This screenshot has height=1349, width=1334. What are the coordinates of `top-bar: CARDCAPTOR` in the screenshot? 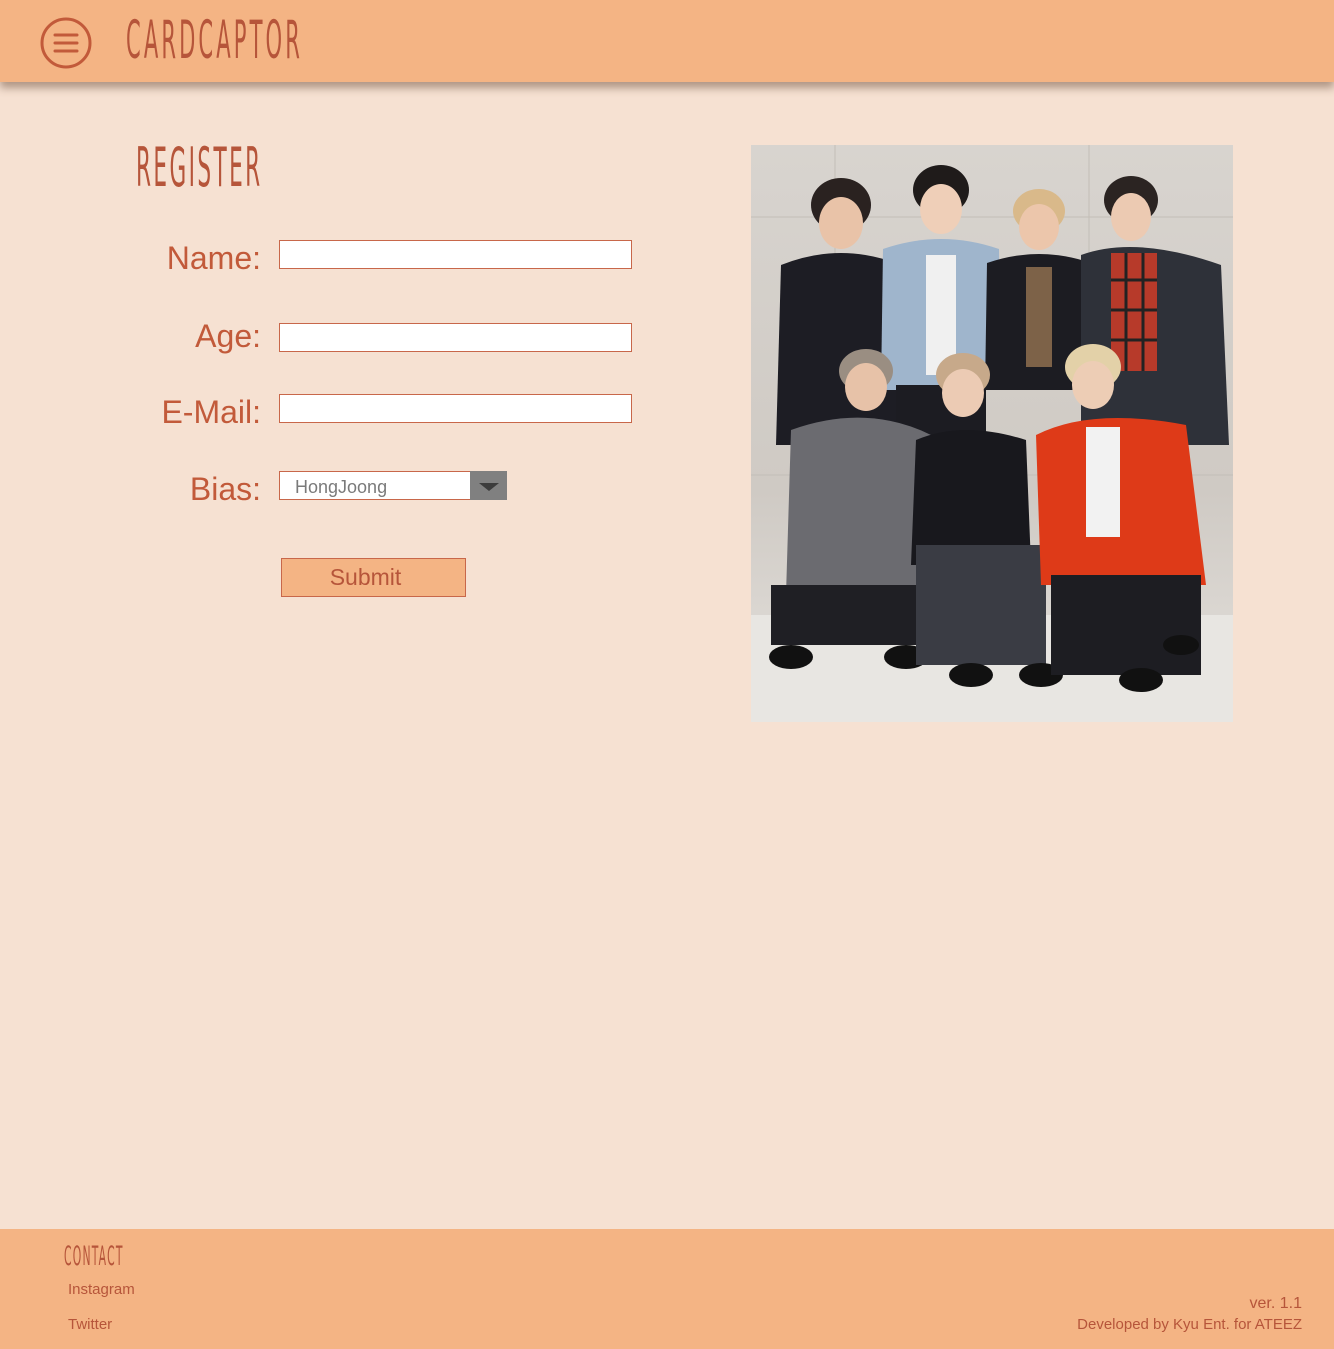 It's located at (667, 41).